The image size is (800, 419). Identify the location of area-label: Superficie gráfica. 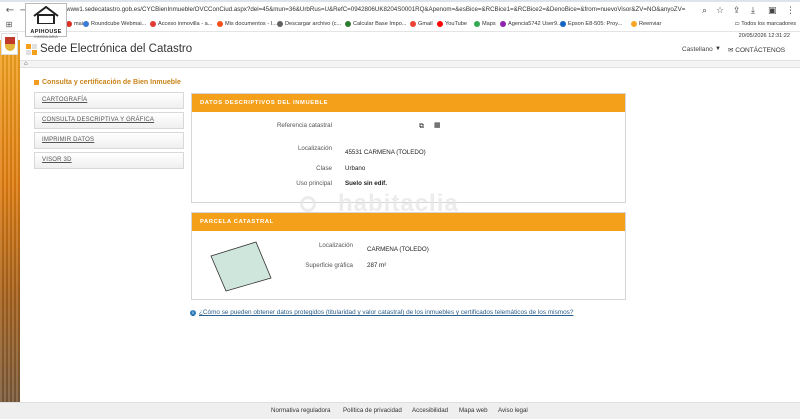
(329, 265).